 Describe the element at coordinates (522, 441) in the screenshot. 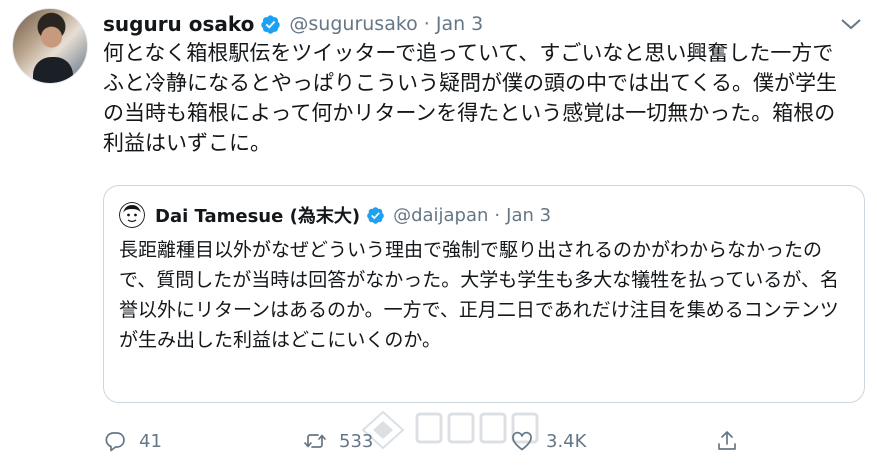

I see `heart-icon` at that location.